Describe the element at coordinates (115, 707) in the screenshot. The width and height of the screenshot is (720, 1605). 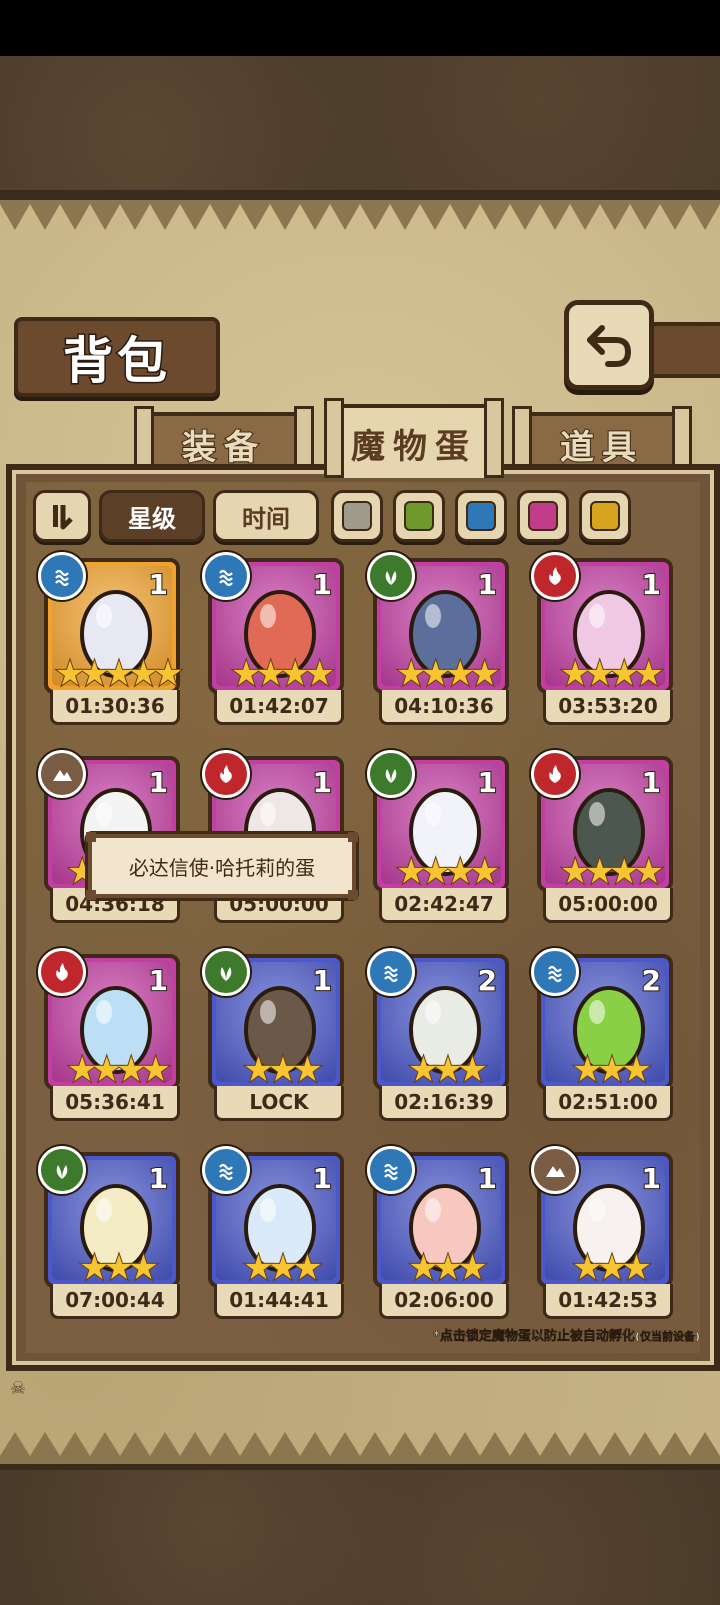
I see `hatch-timer: 01:30:36` at that location.